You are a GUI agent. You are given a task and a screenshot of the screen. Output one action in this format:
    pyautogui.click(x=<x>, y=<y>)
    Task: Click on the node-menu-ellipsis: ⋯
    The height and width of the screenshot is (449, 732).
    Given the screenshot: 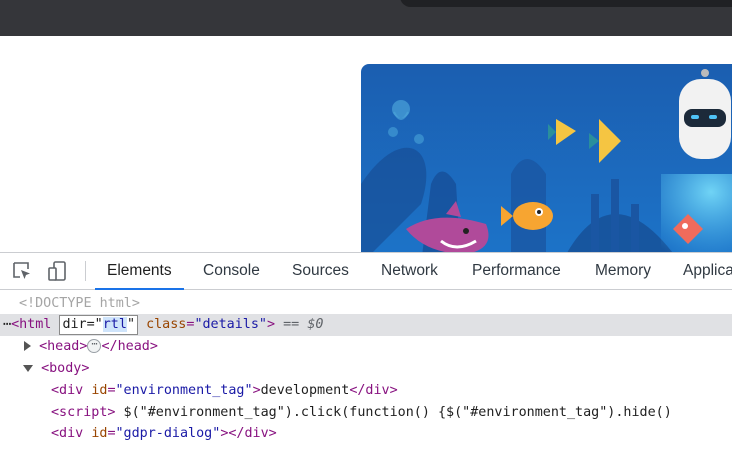 What is the action you would take?
    pyautogui.click(x=7, y=324)
    